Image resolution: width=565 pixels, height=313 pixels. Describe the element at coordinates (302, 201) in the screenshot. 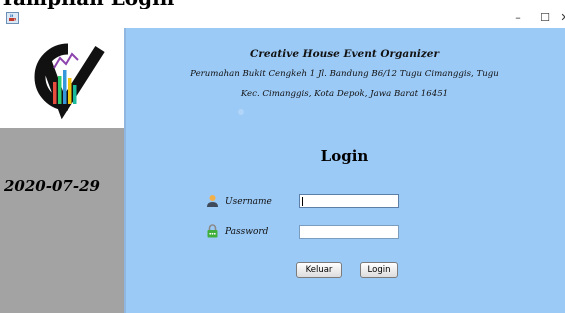

I see `text-caret` at that location.